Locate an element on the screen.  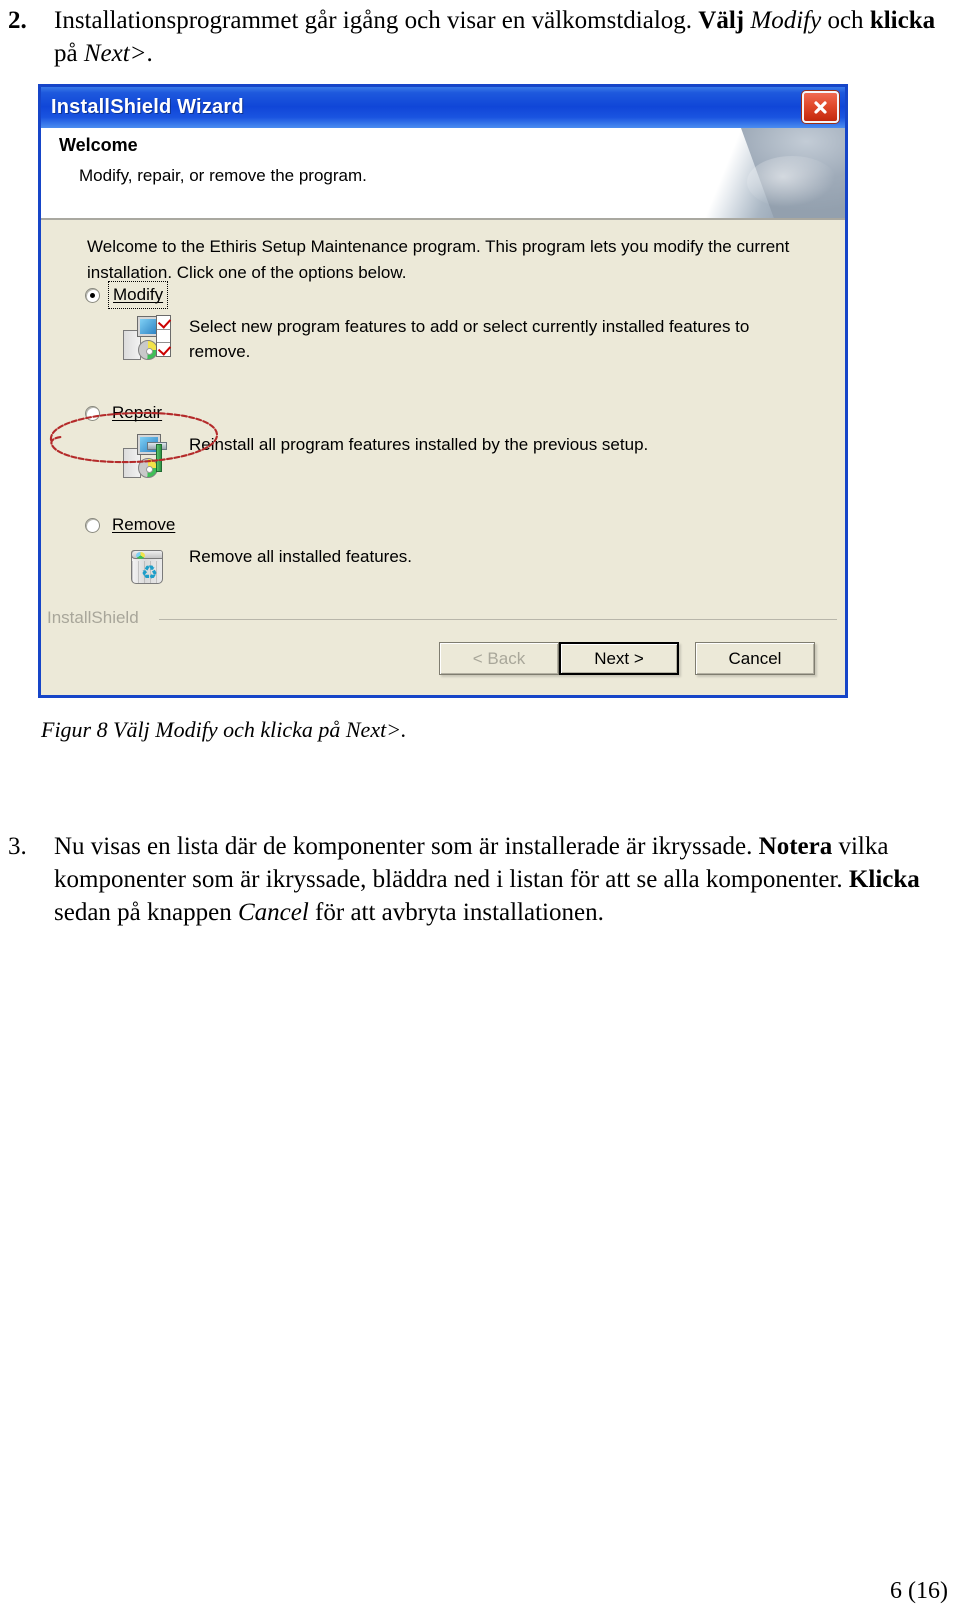
back-button: < Back is located at coordinates (499, 658).